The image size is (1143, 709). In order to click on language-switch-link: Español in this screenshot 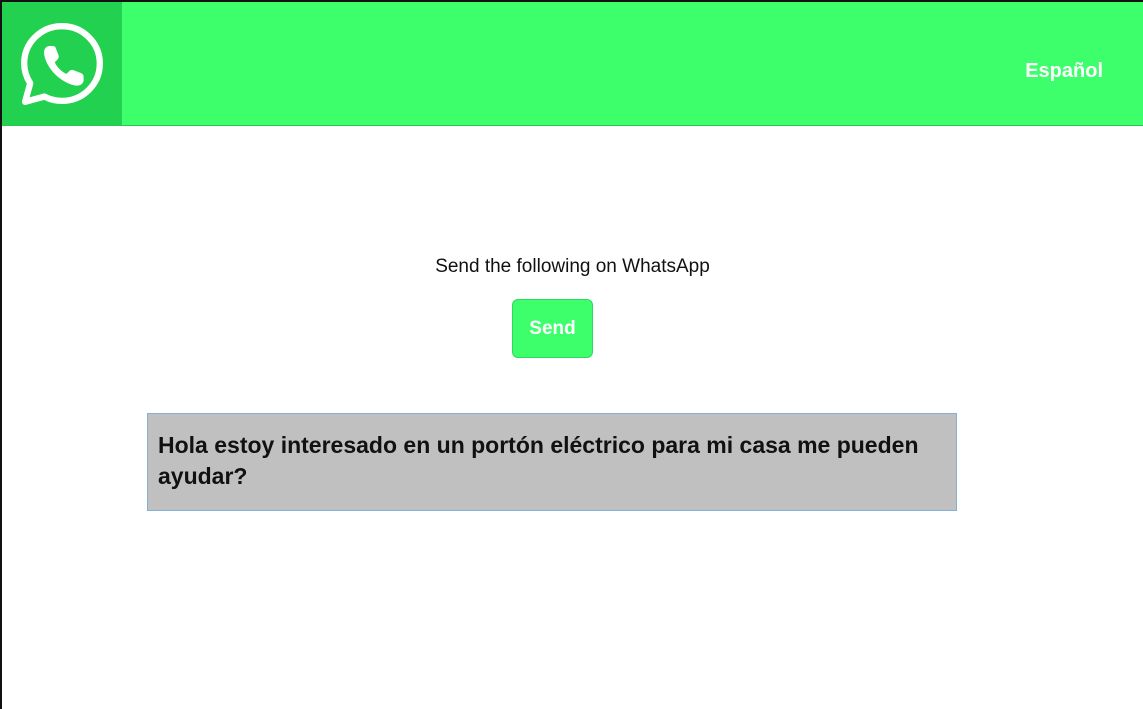, I will do `click(1064, 71)`.